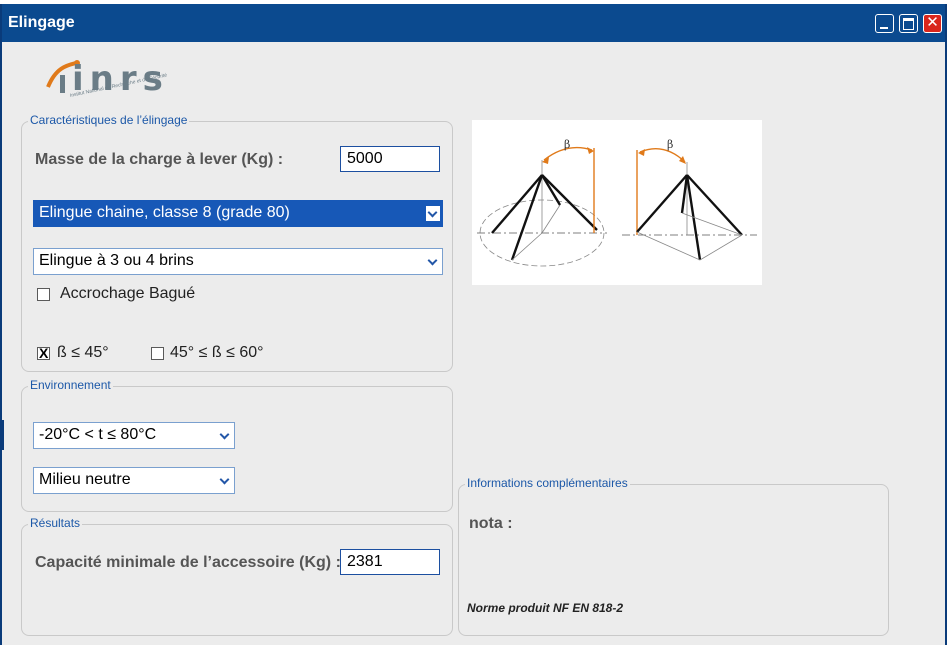 The width and height of the screenshot is (947, 645). What do you see at coordinates (217, 352) in the screenshot?
I see `angle-45-60-label: 45° ≤ ß ≤ 60°` at bounding box center [217, 352].